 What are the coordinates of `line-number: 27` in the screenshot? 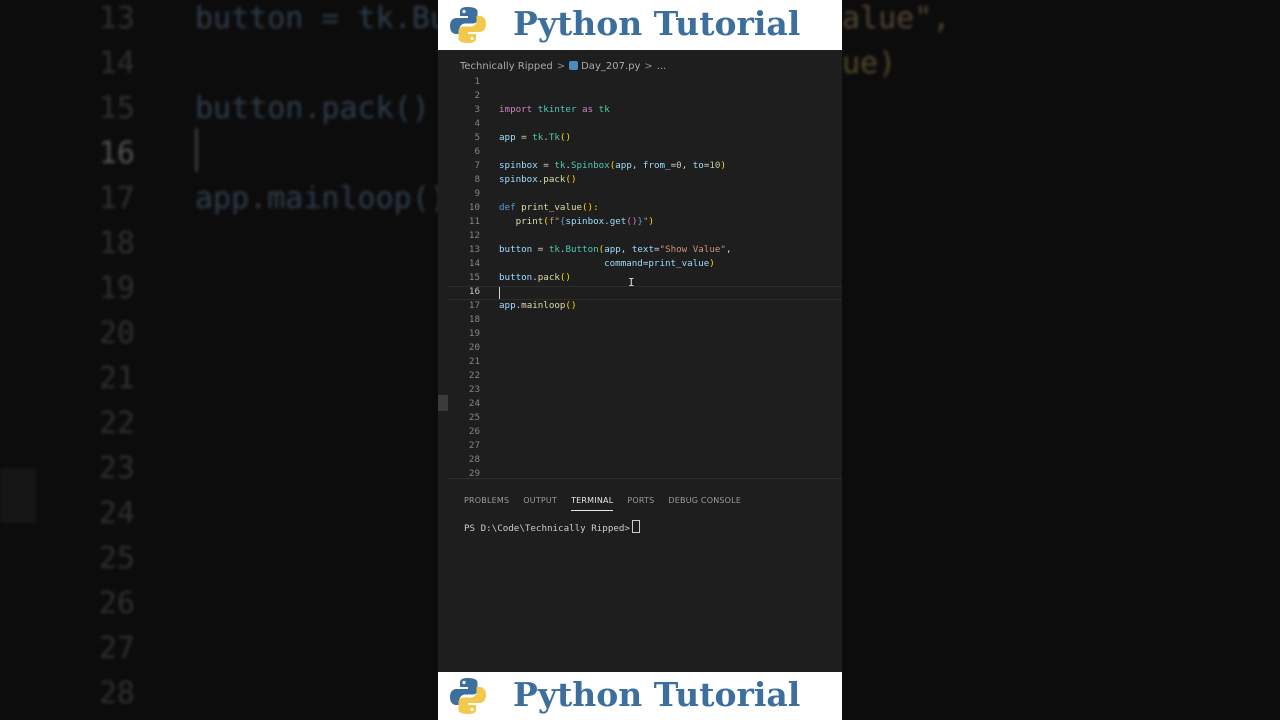 It's located at (474, 445).